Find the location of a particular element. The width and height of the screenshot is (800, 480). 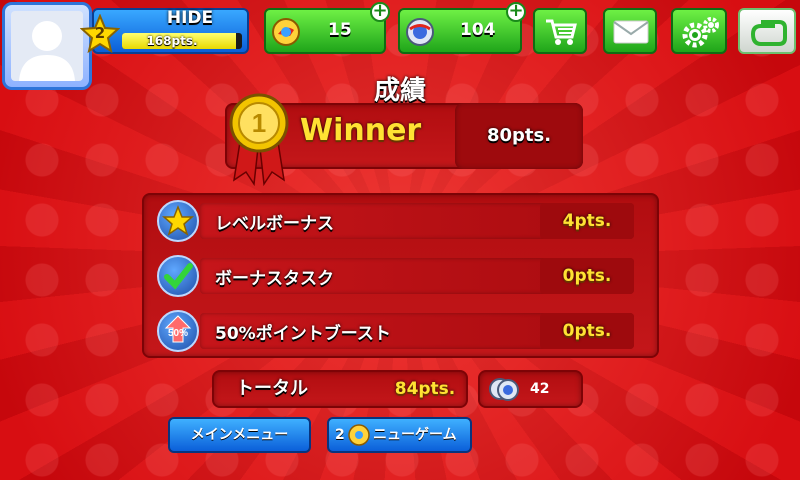

boost-50-icon: 50% is located at coordinates (178, 331).